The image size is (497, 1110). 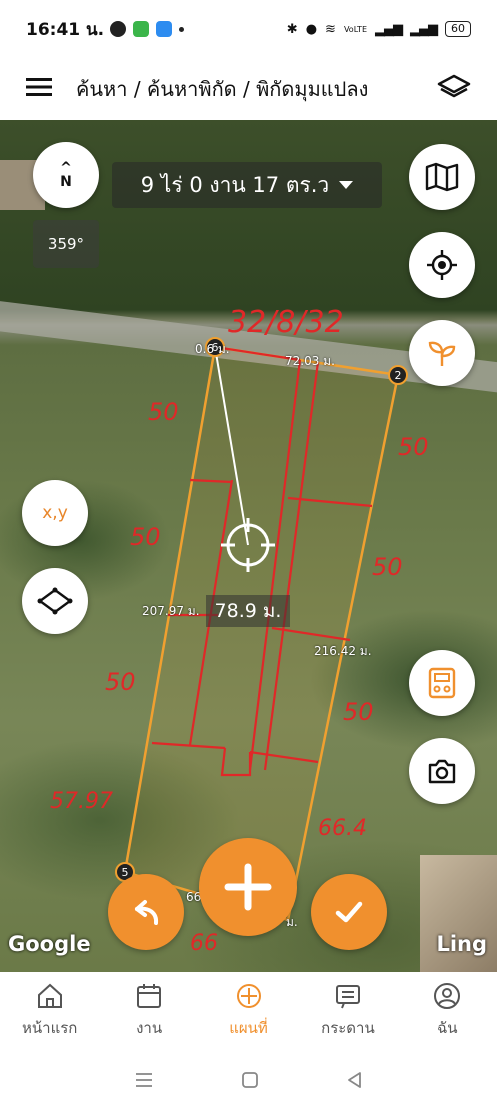 I want to click on polygon-tool-button, so click(x=55, y=601).